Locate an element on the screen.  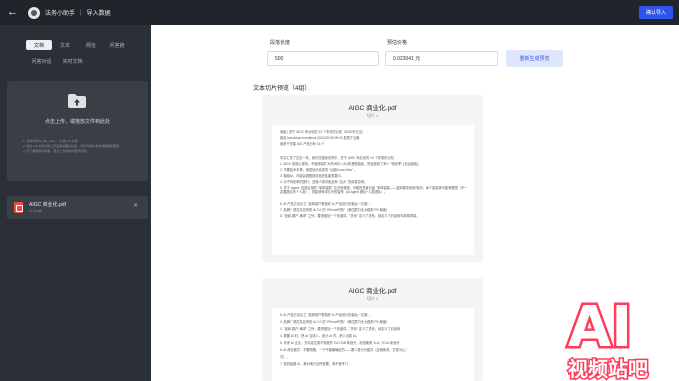
chunk-line: 谁来于去集 AIG 产品分析 16 个 is located at coordinates (302, 144).